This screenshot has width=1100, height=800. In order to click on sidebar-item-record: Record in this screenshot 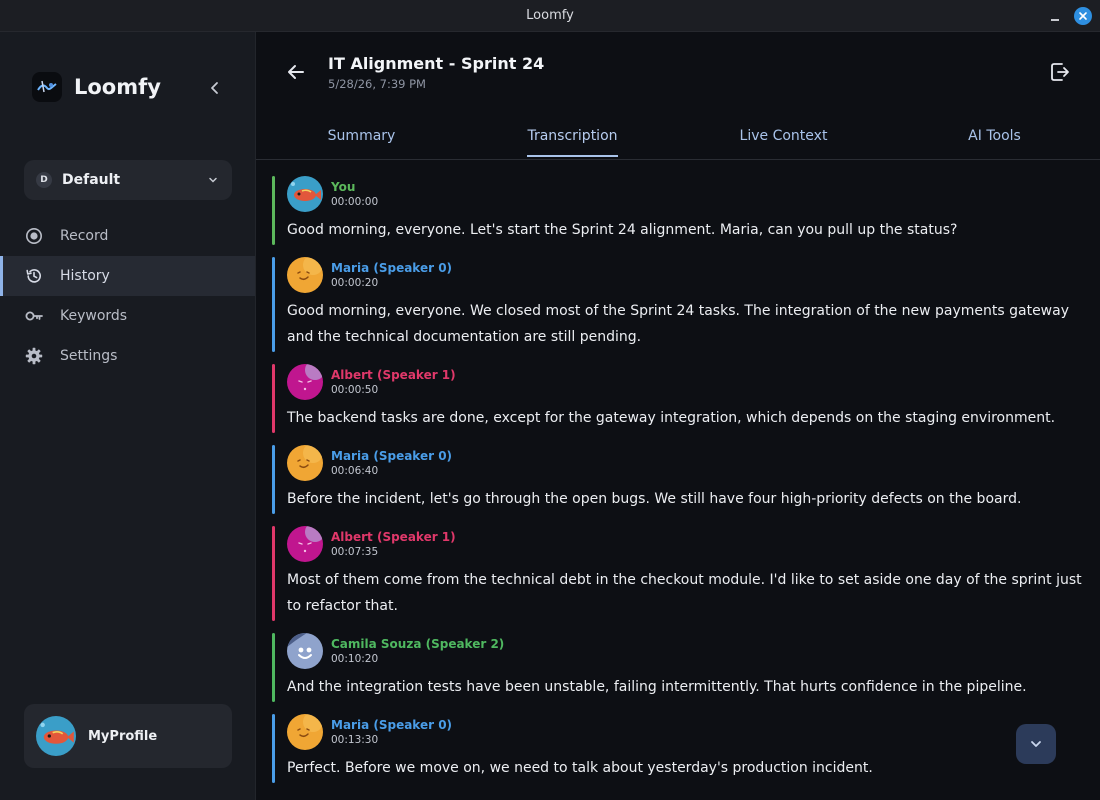, I will do `click(127, 236)`.